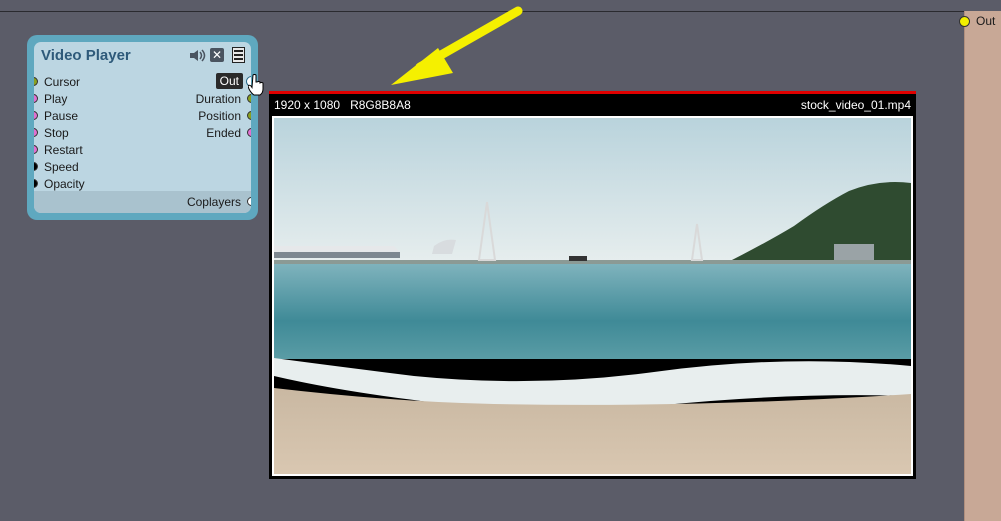 The height and width of the screenshot is (521, 1001). Describe the element at coordinates (191, 82) in the screenshot. I see `output-out: Out` at that location.